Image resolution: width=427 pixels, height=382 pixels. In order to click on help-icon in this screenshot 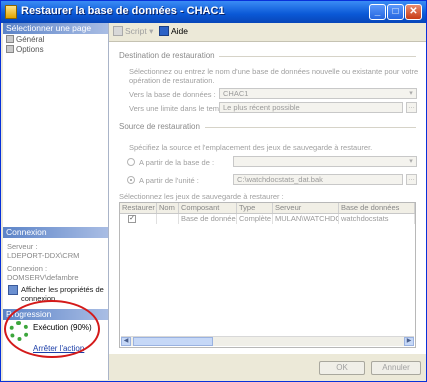, I will do `click(164, 31)`.